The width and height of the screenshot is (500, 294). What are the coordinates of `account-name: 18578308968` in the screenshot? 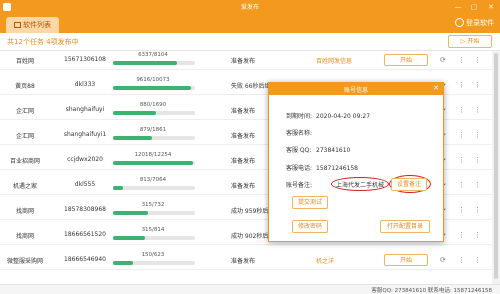 It's located at (85, 209).